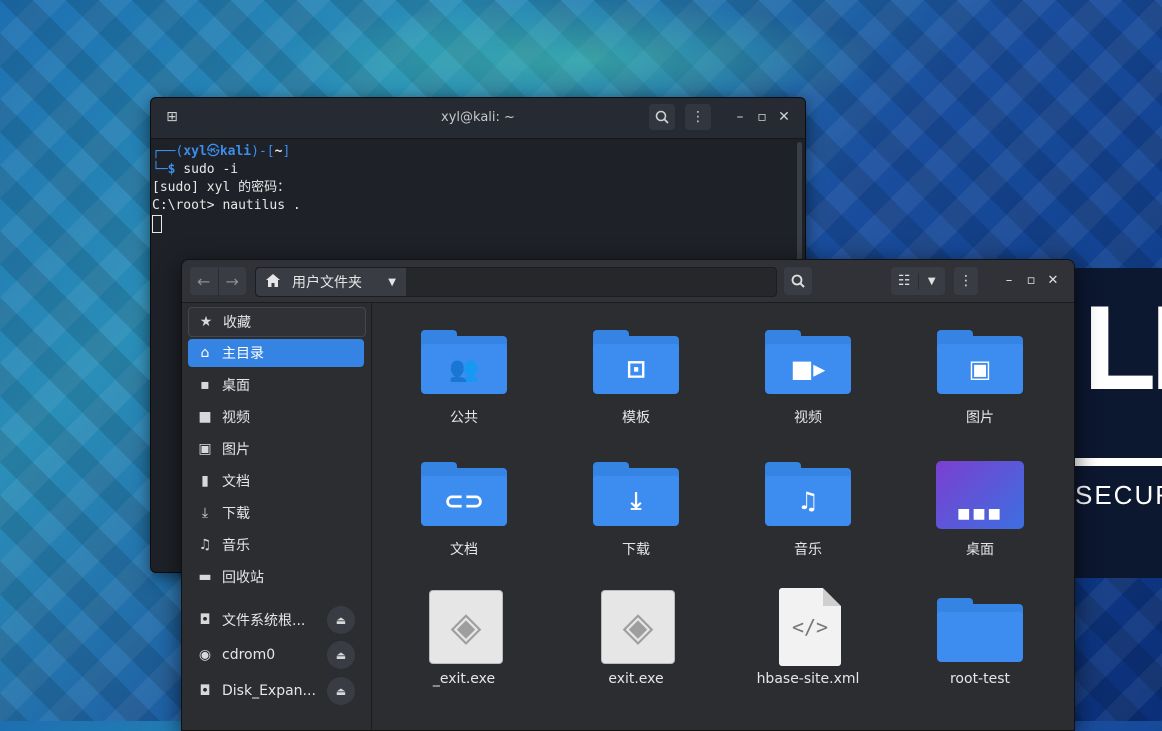 This screenshot has width=1162, height=731. I want to click on grid-item-public: 👥 公共, so click(464, 372).